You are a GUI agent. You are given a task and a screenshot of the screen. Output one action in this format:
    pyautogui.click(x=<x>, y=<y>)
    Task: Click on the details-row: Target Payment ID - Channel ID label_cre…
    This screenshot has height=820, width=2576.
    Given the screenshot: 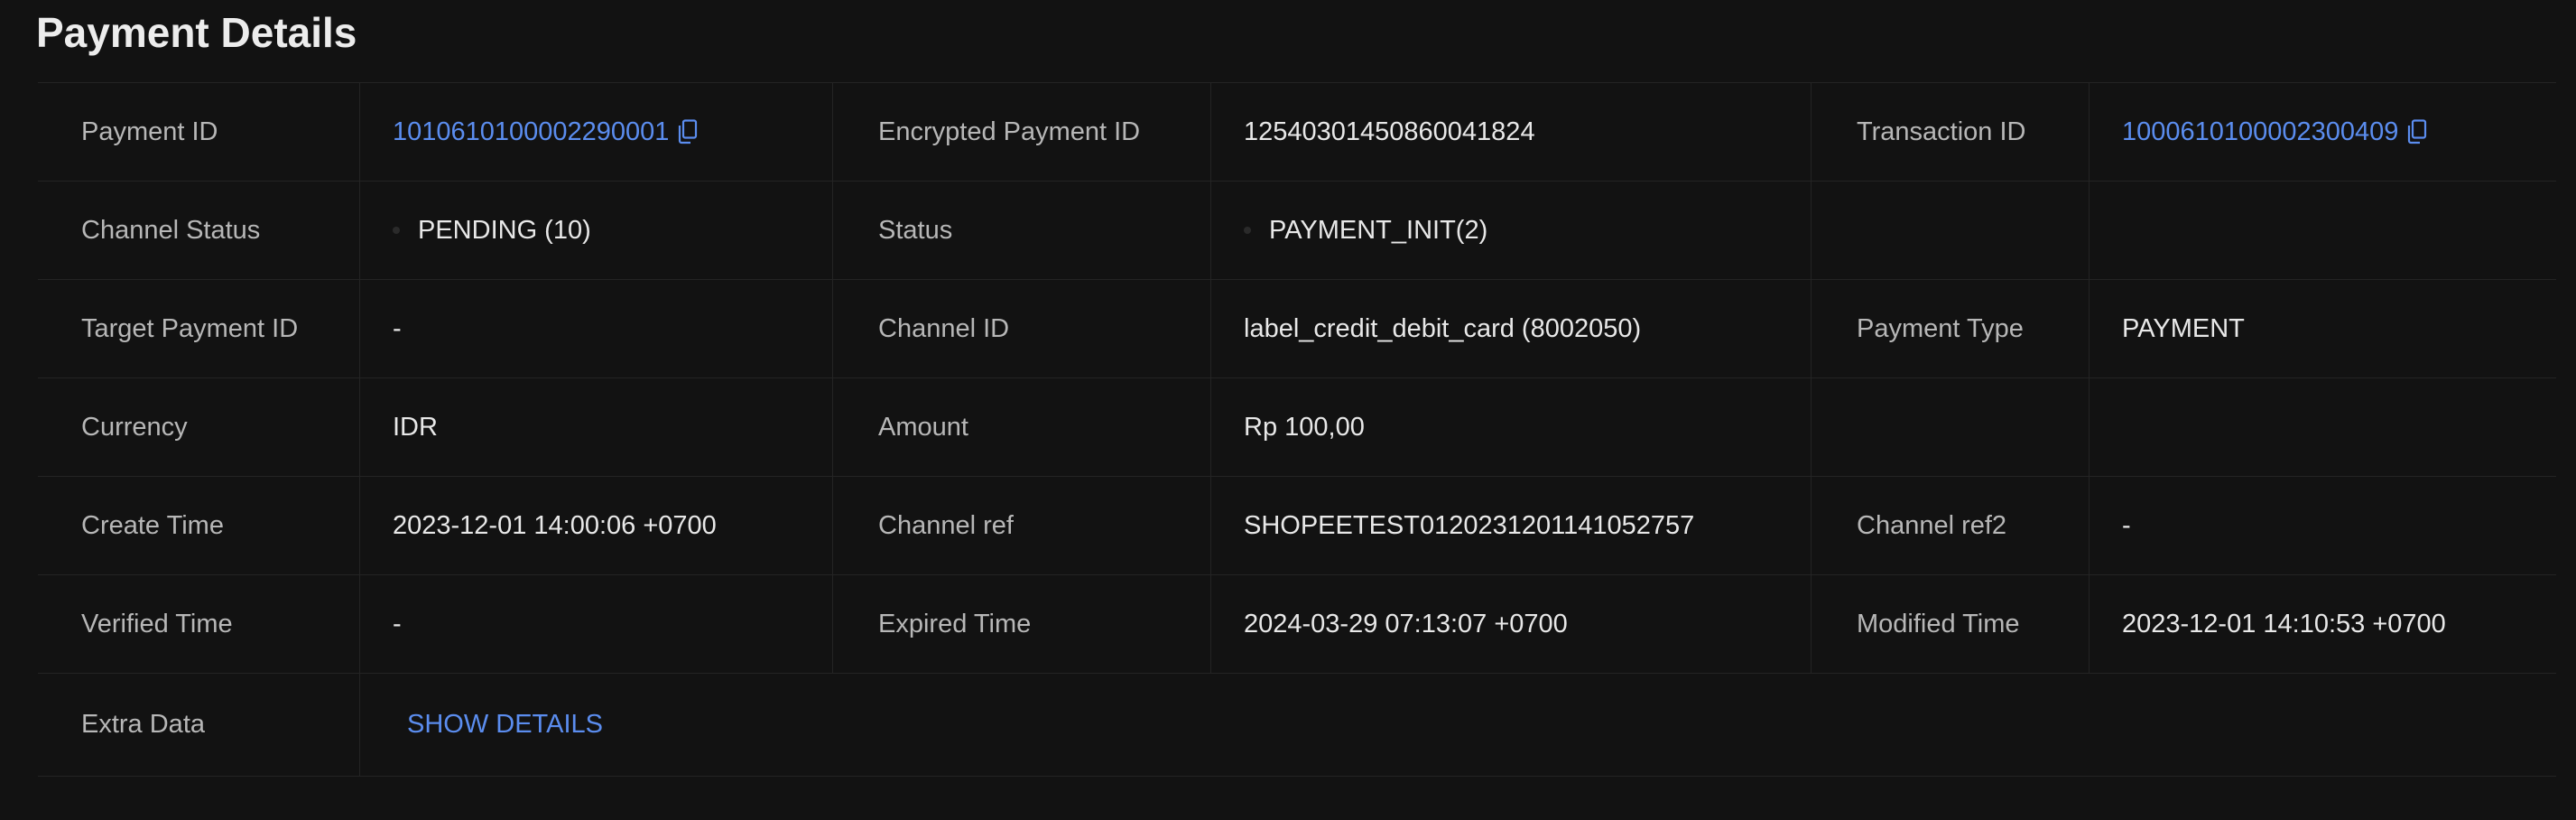 What is the action you would take?
    pyautogui.click(x=1297, y=329)
    